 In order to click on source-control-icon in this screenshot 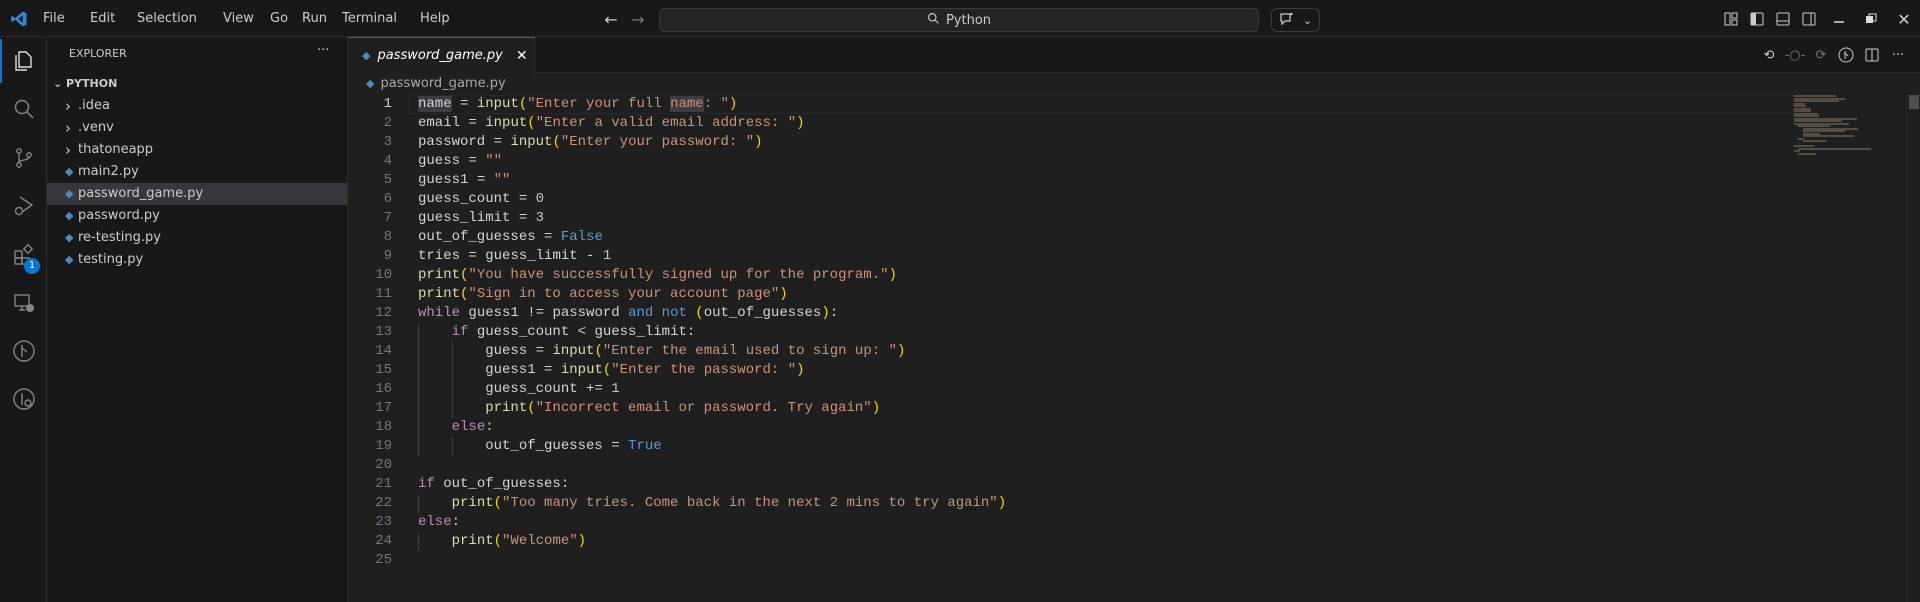, I will do `click(23, 158)`.